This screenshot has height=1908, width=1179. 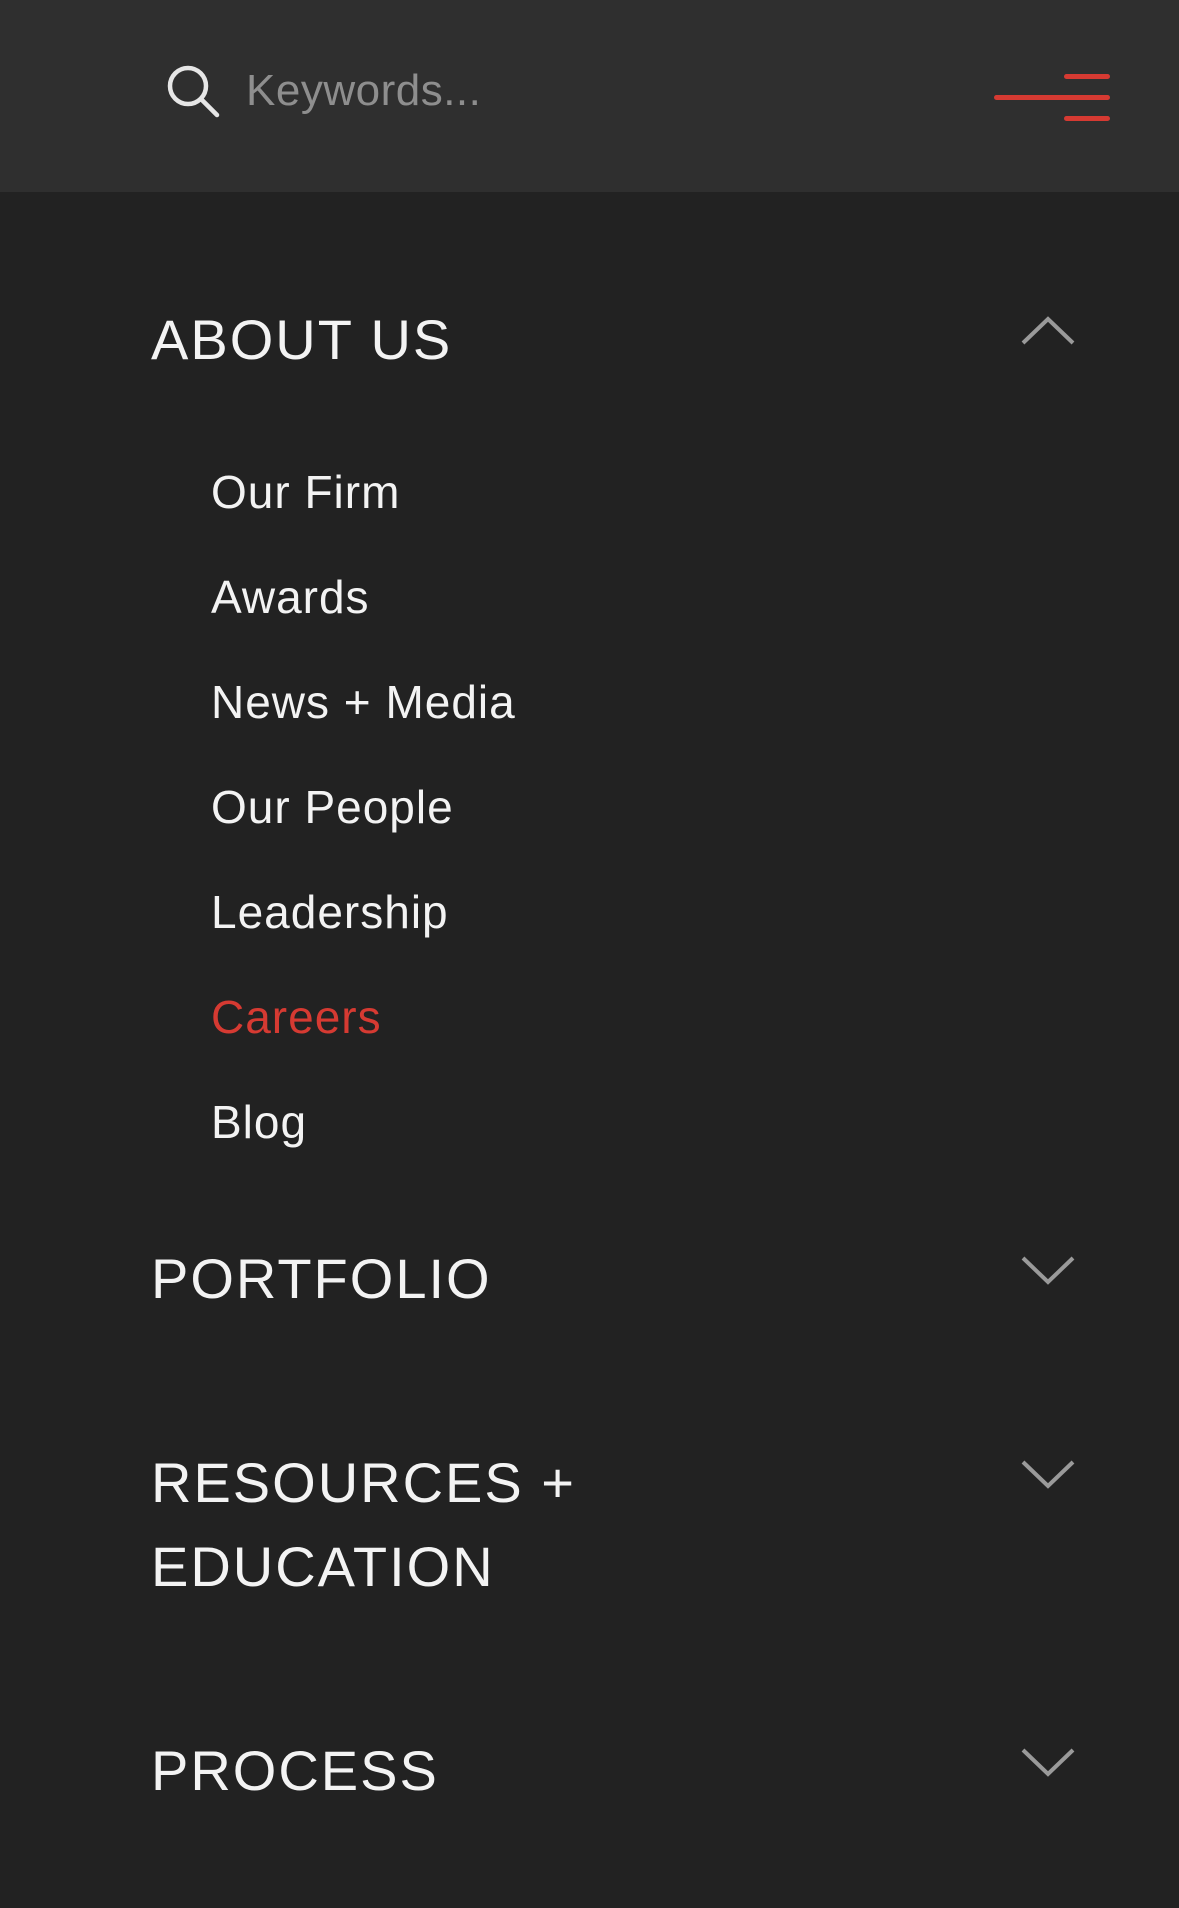 What do you see at coordinates (305, 492) in the screenshot?
I see `sidebar-item-our-firm: Our Firm` at bounding box center [305, 492].